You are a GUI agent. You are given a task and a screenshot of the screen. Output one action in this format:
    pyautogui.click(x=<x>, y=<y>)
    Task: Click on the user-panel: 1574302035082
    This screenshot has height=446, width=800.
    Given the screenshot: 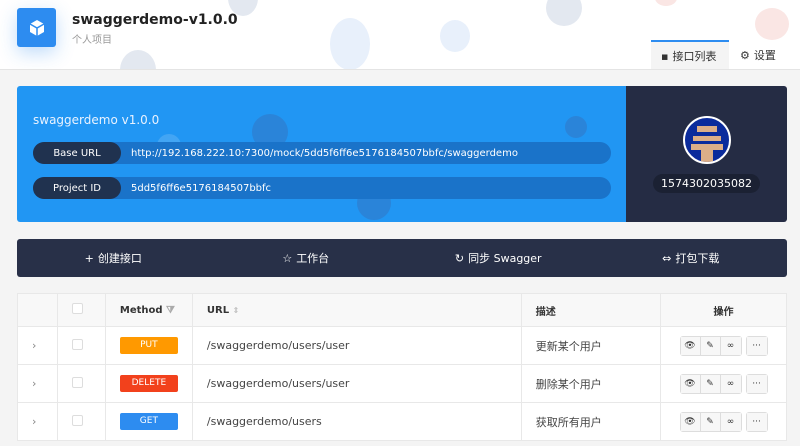 What is the action you would take?
    pyautogui.click(x=706, y=154)
    